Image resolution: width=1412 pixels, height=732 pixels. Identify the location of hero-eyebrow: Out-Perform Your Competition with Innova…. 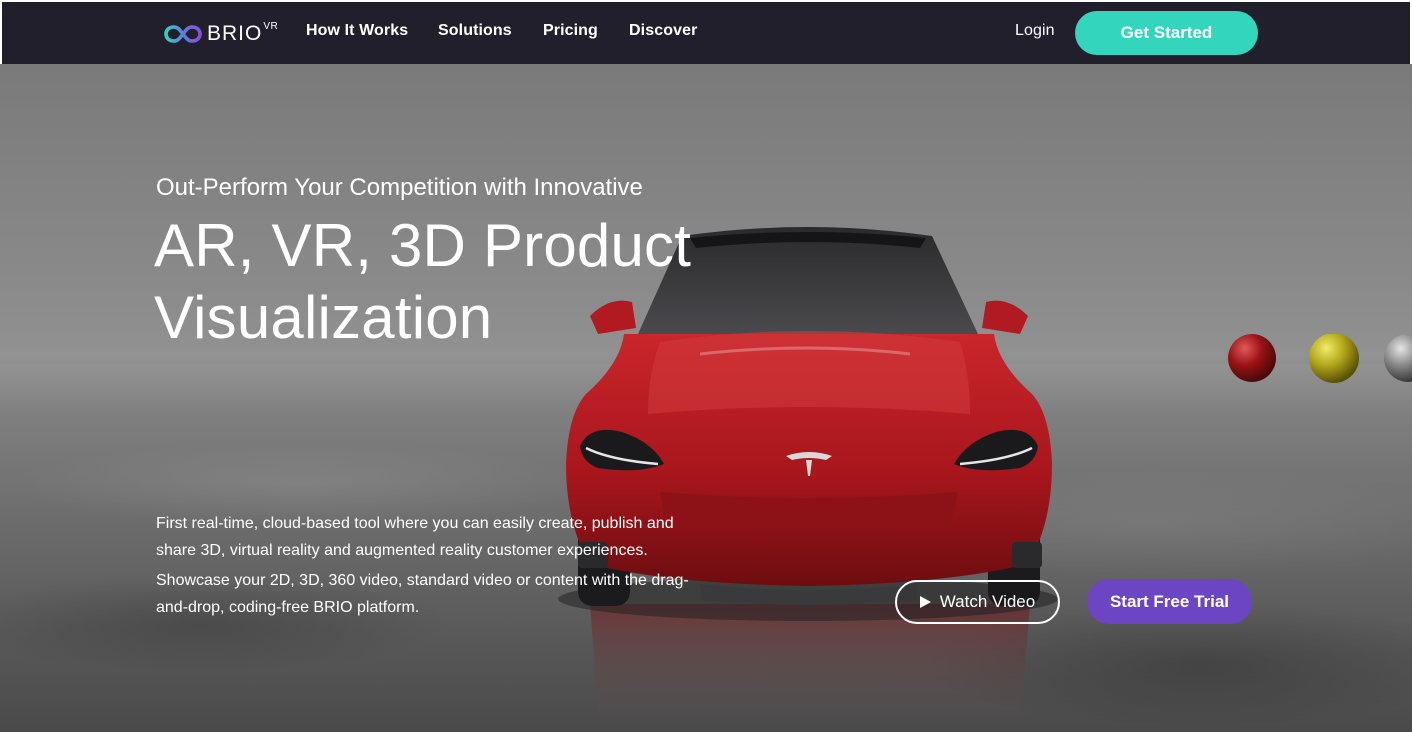
(399, 187).